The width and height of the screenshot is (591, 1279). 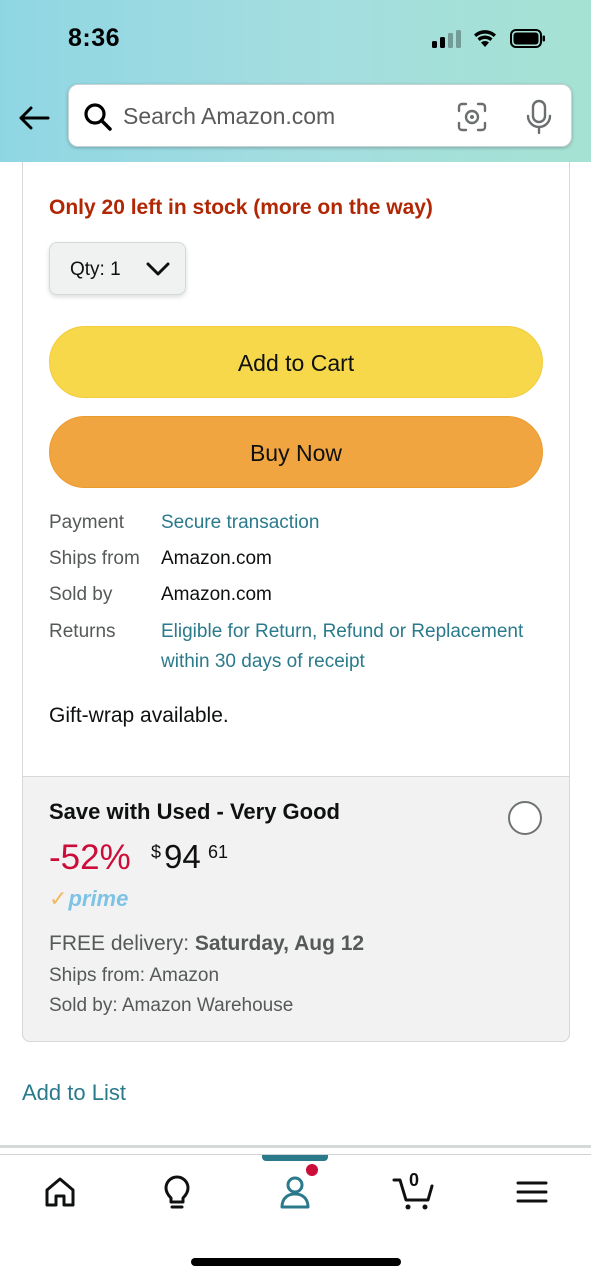 What do you see at coordinates (58, 898) in the screenshot?
I see `prime-check-icon: ✓` at bounding box center [58, 898].